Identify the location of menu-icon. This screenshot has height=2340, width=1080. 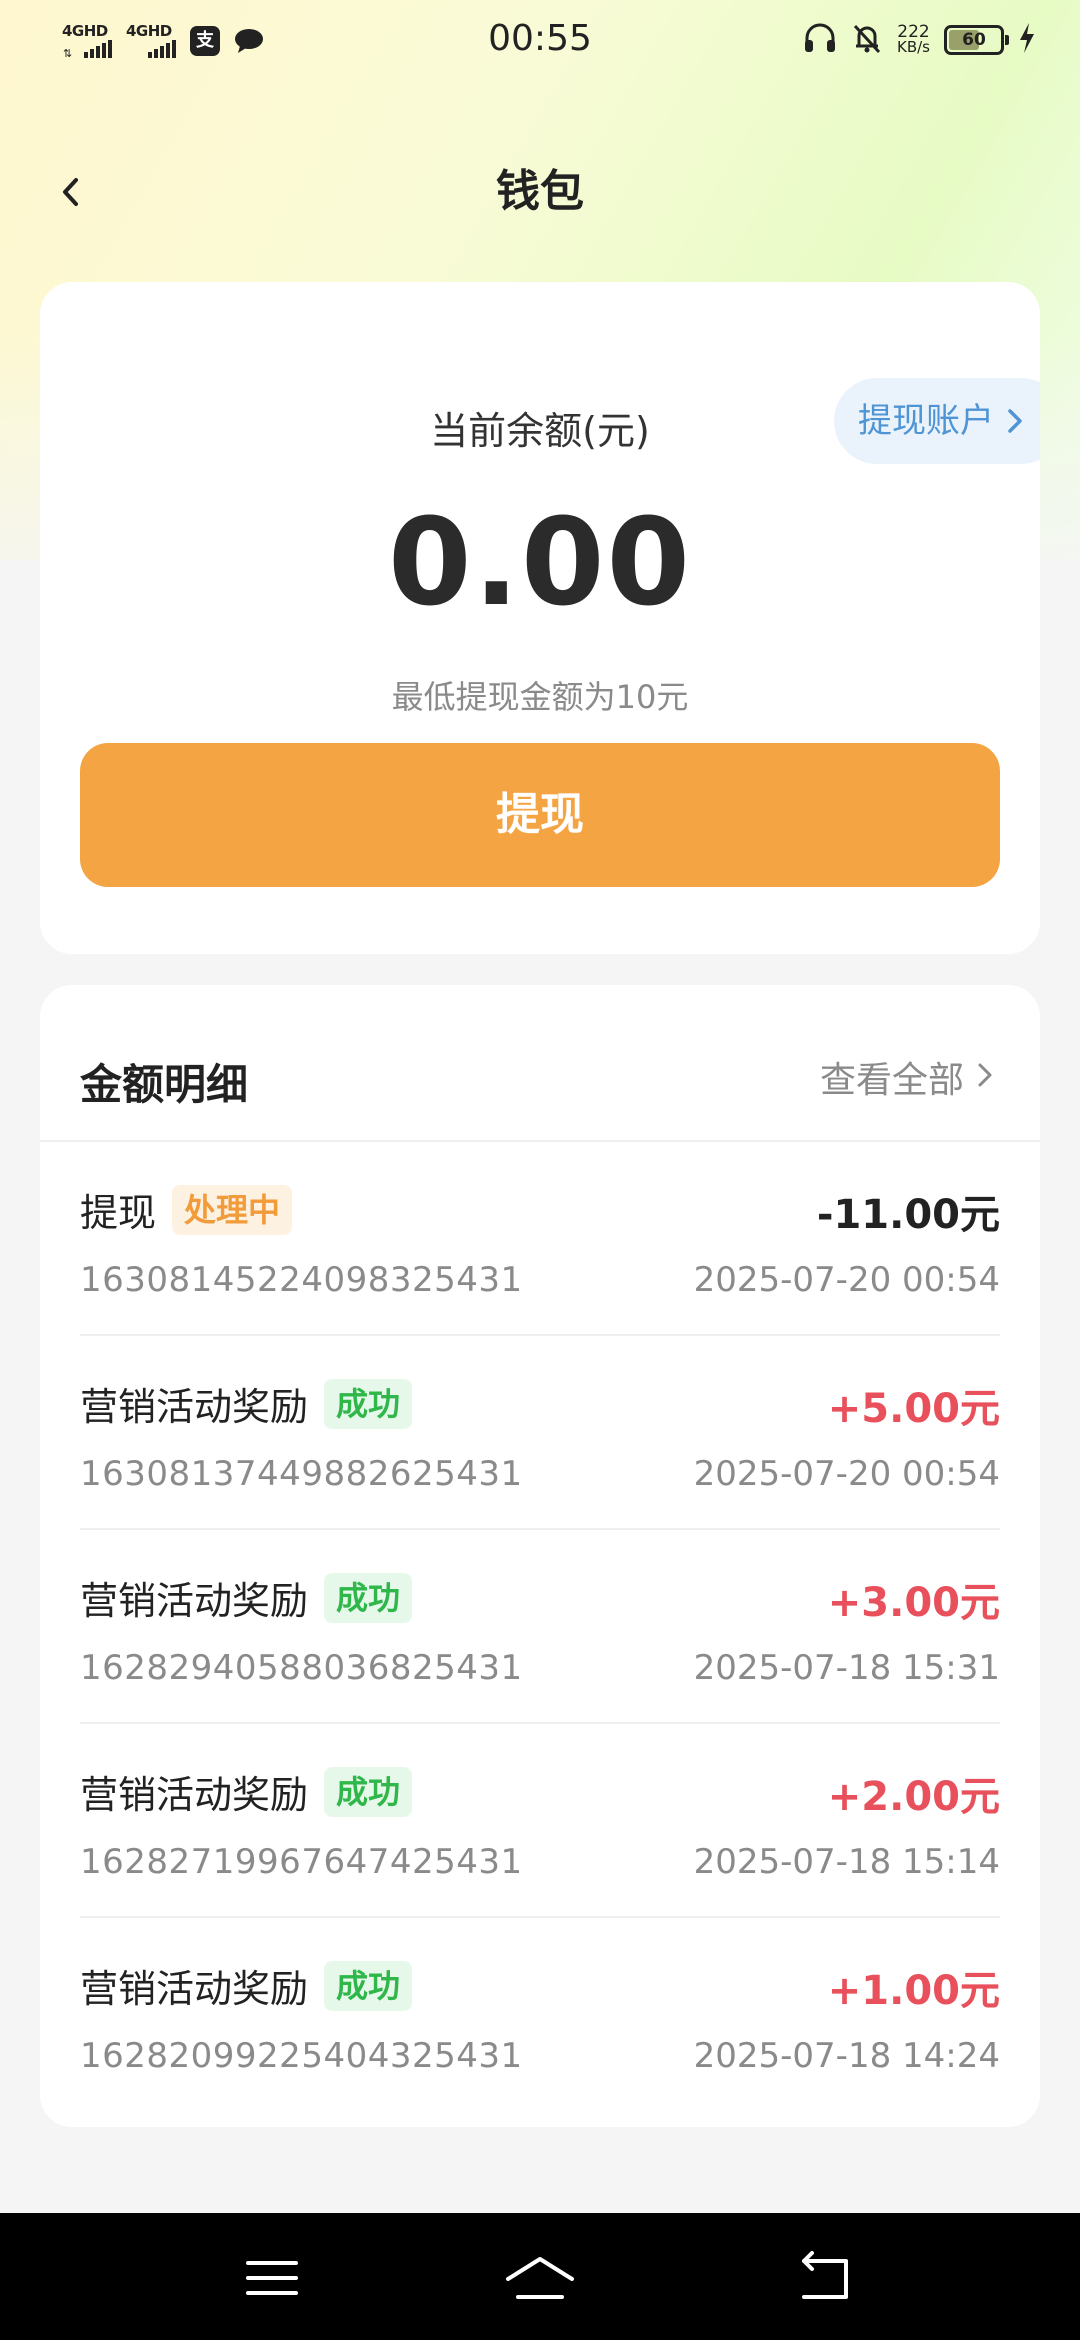
(272, 2278).